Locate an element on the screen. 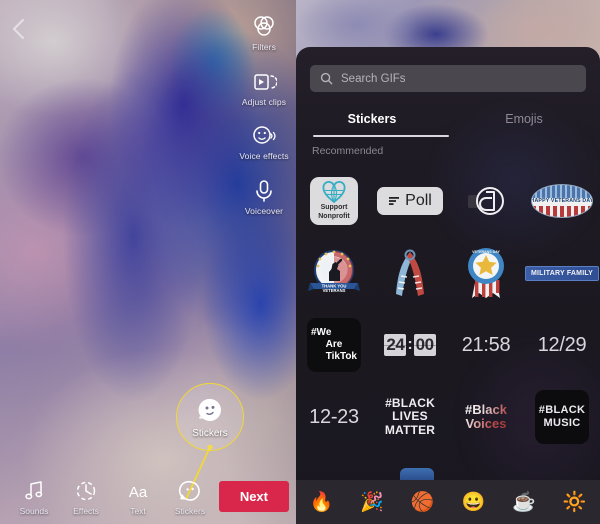 Image resolution: width=600 pixels, height=524 pixels. sticker-label: MILITARY FAMILY is located at coordinates (562, 273).